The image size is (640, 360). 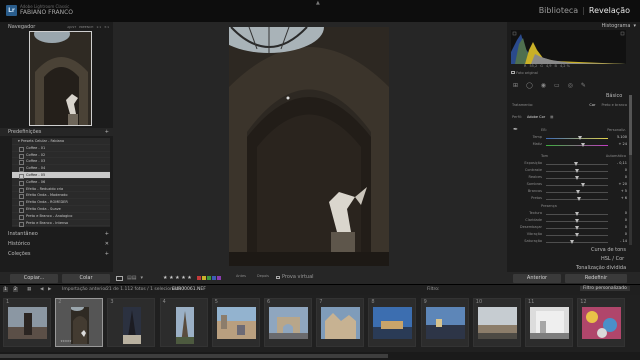 What do you see at coordinates (235, 322) in the screenshot?
I see `filmstrip-thumbnail: 5` at bounding box center [235, 322].